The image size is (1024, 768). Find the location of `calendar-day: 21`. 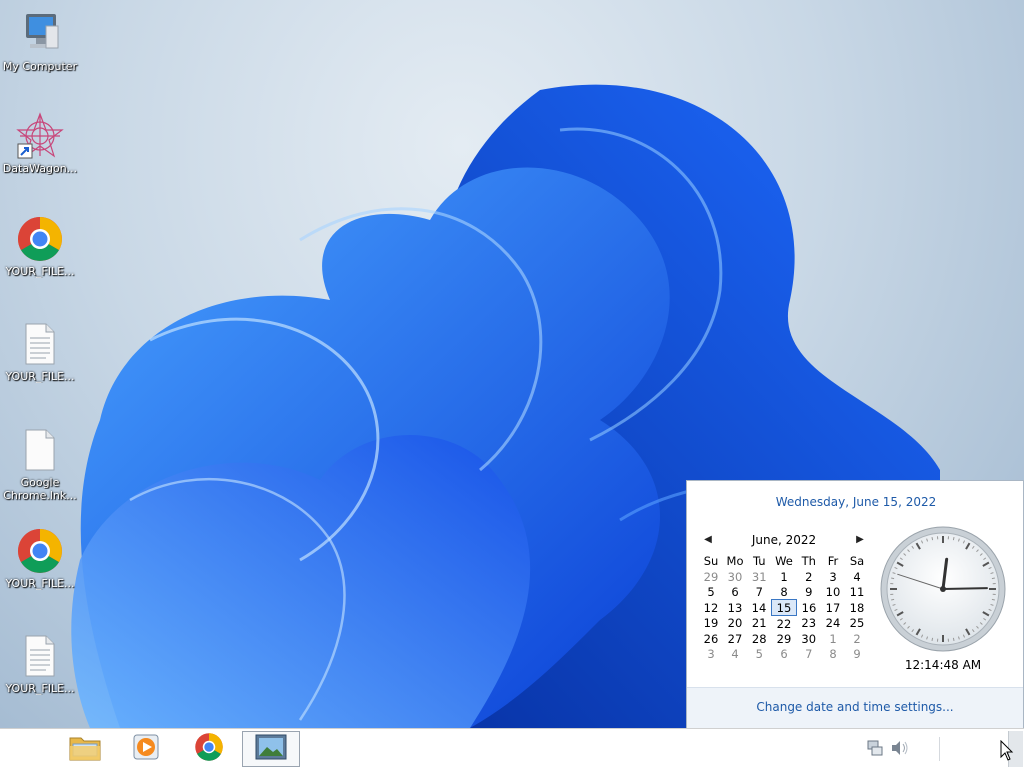

calendar-day: 21 is located at coordinates (759, 624).